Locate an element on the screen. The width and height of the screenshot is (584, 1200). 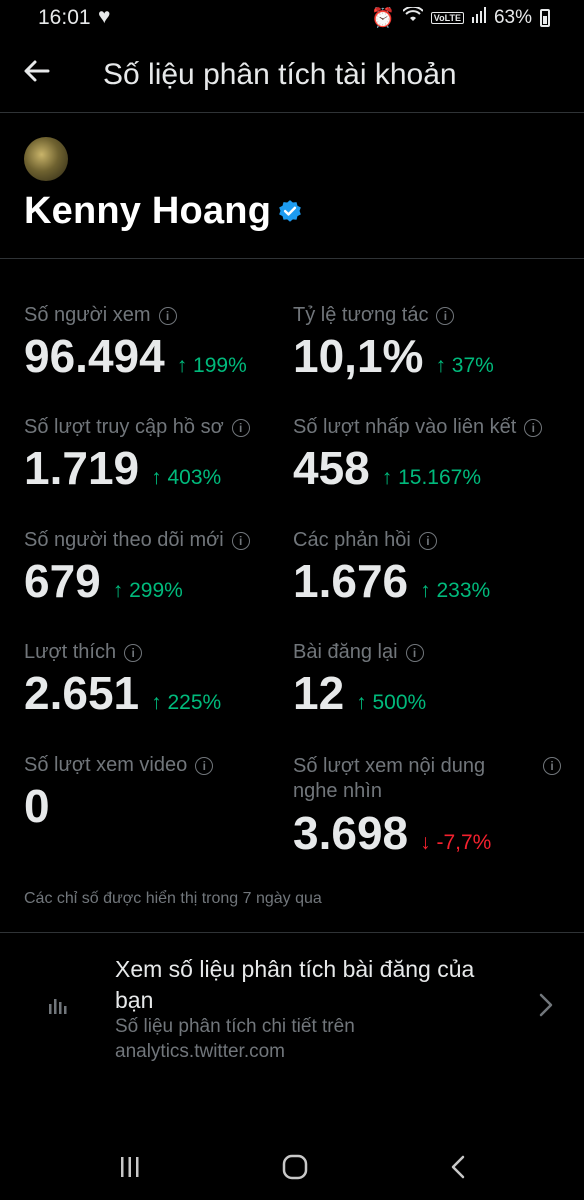
profile-name-row: Kenny Hoang is located at coordinates (163, 211).